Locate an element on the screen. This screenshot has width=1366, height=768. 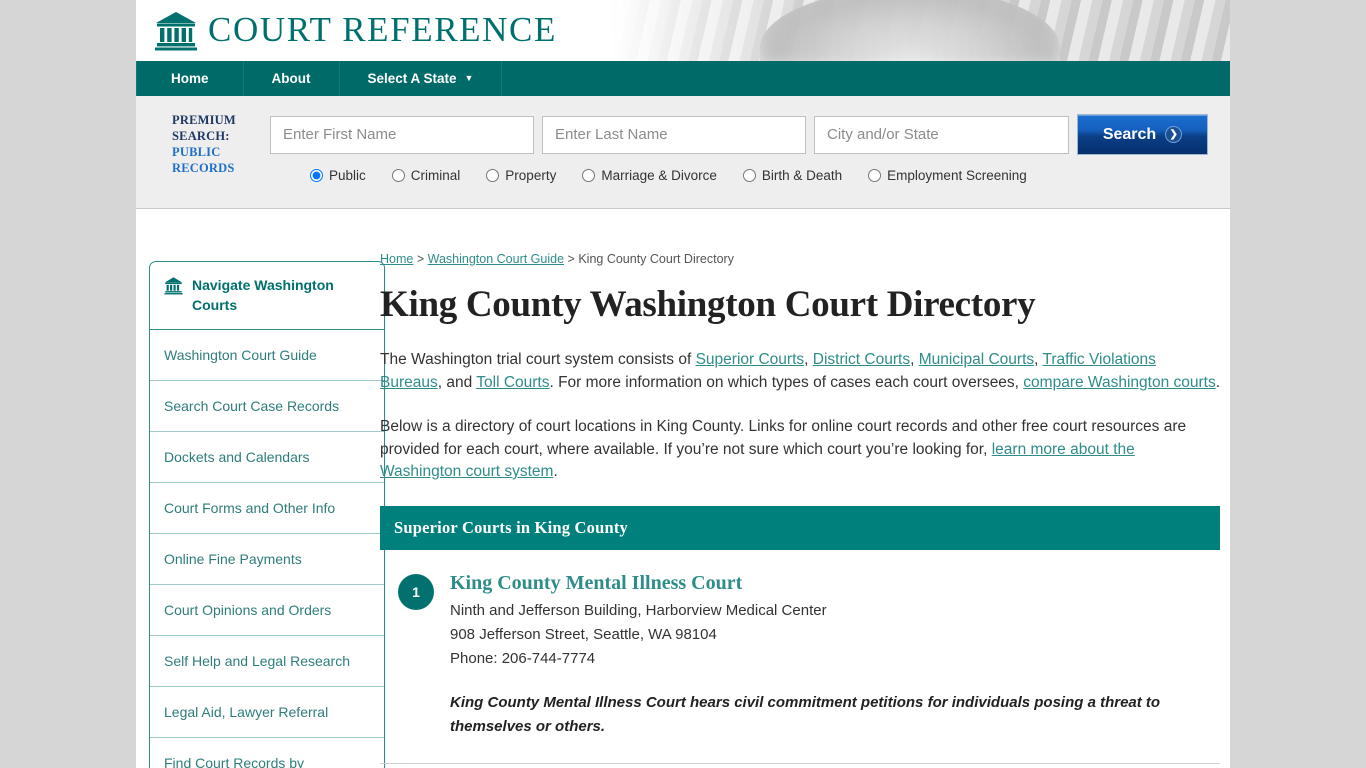
city-state-input is located at coordinates (941, 134).